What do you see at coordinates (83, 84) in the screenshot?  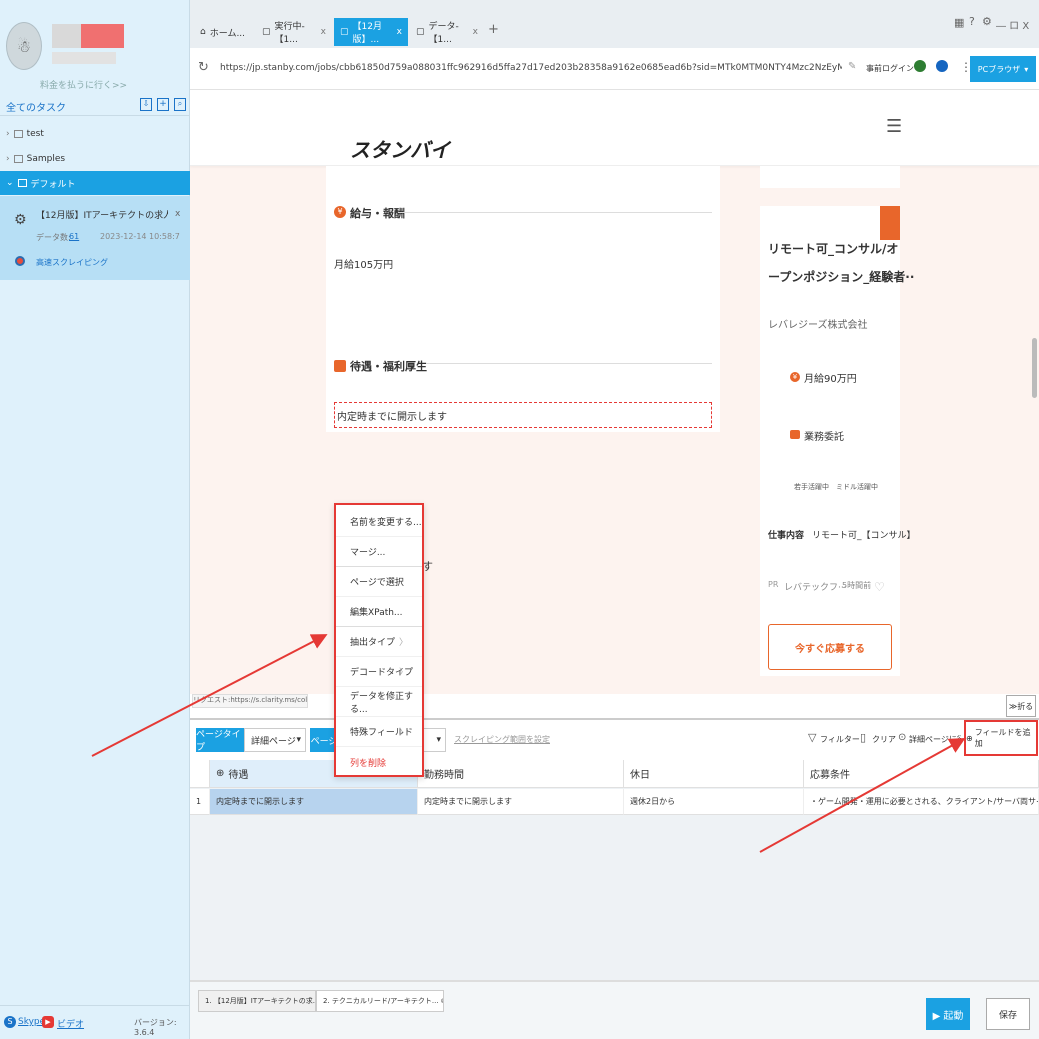 I see `pay-link: 料金を払うに行く>>` at bounding box center [83, 84].